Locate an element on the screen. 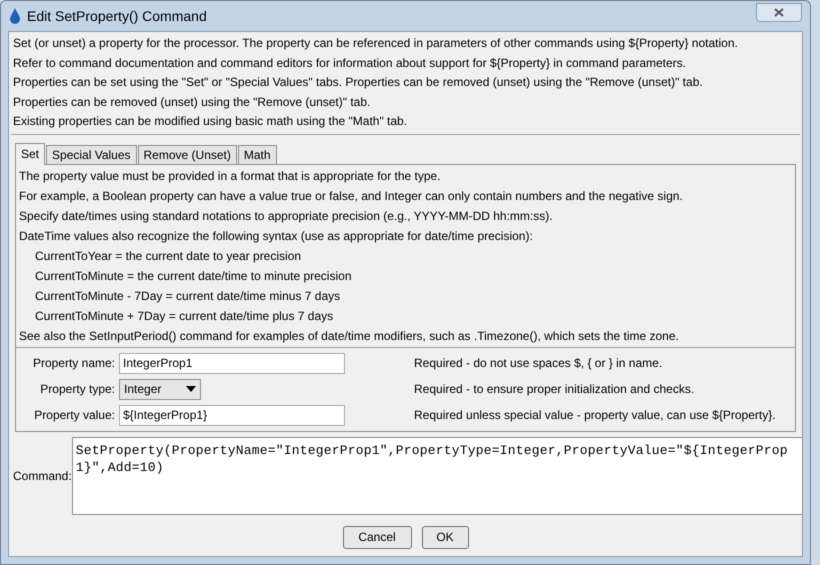  tab: Special Values is located at coordinates (91, 154).